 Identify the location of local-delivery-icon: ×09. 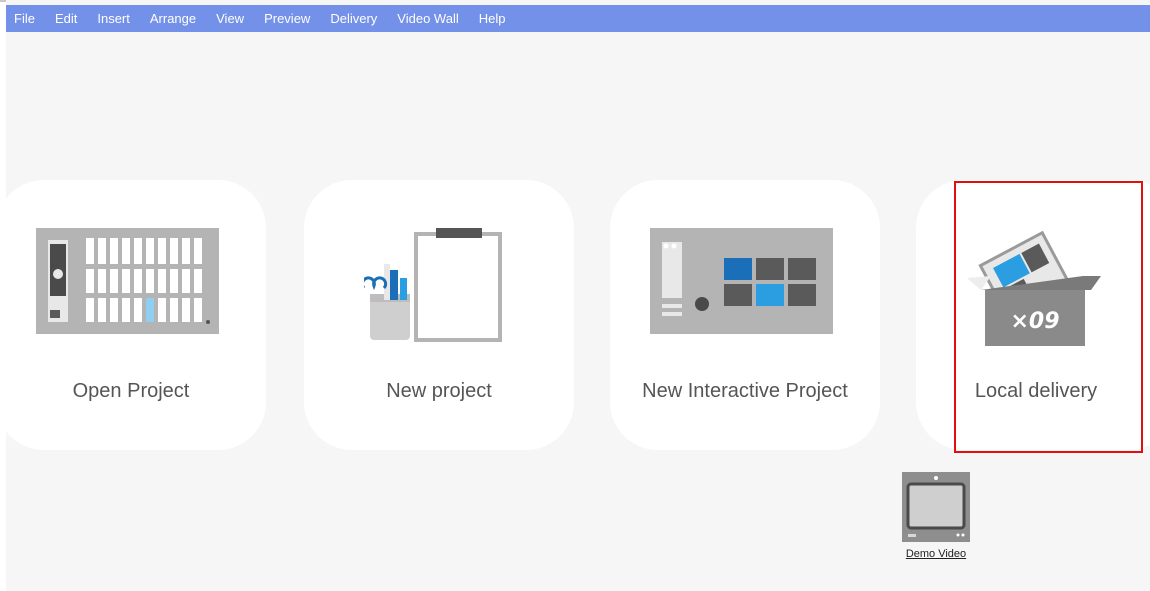
(1033, 288).